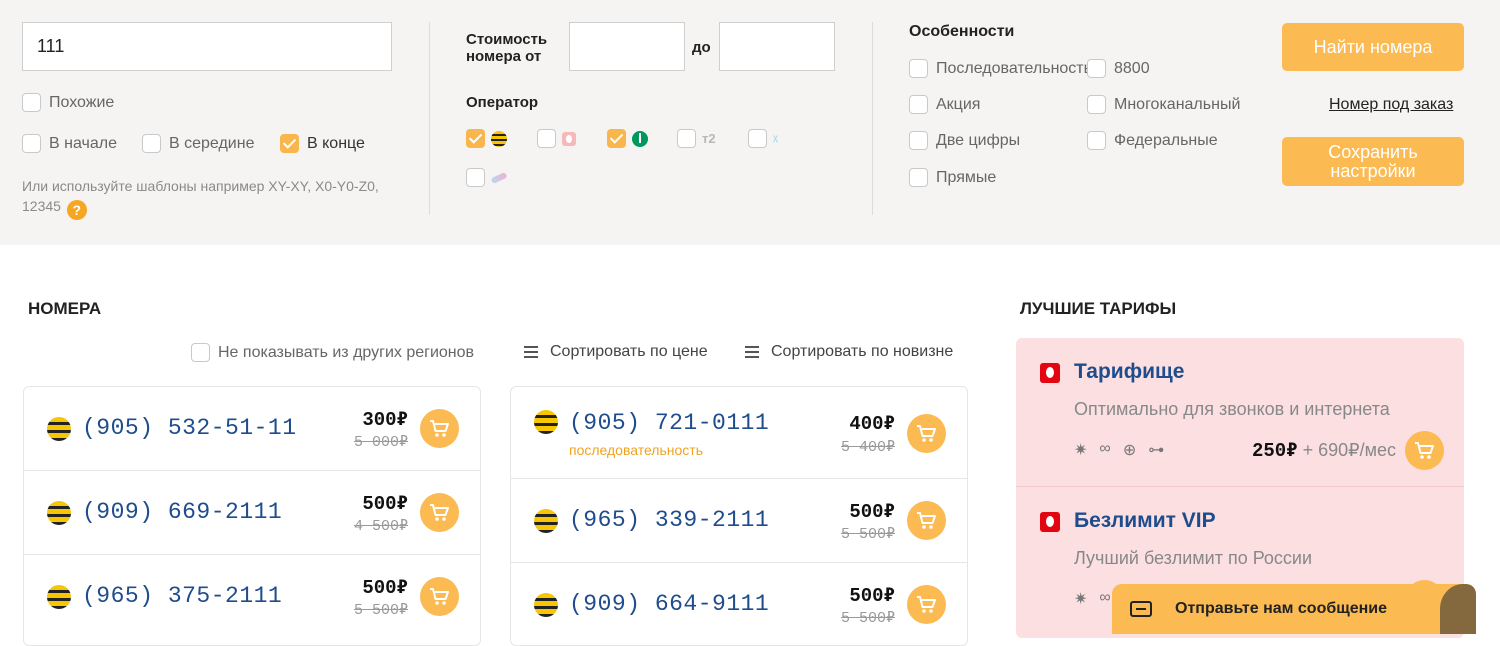 Image resolution: width=1500 pixels, height=646 pixels. What do you see at coordinates (198, 143) in the screenshot?
I see `checkbox-middle: В середине` at bounding box center [198, 143].